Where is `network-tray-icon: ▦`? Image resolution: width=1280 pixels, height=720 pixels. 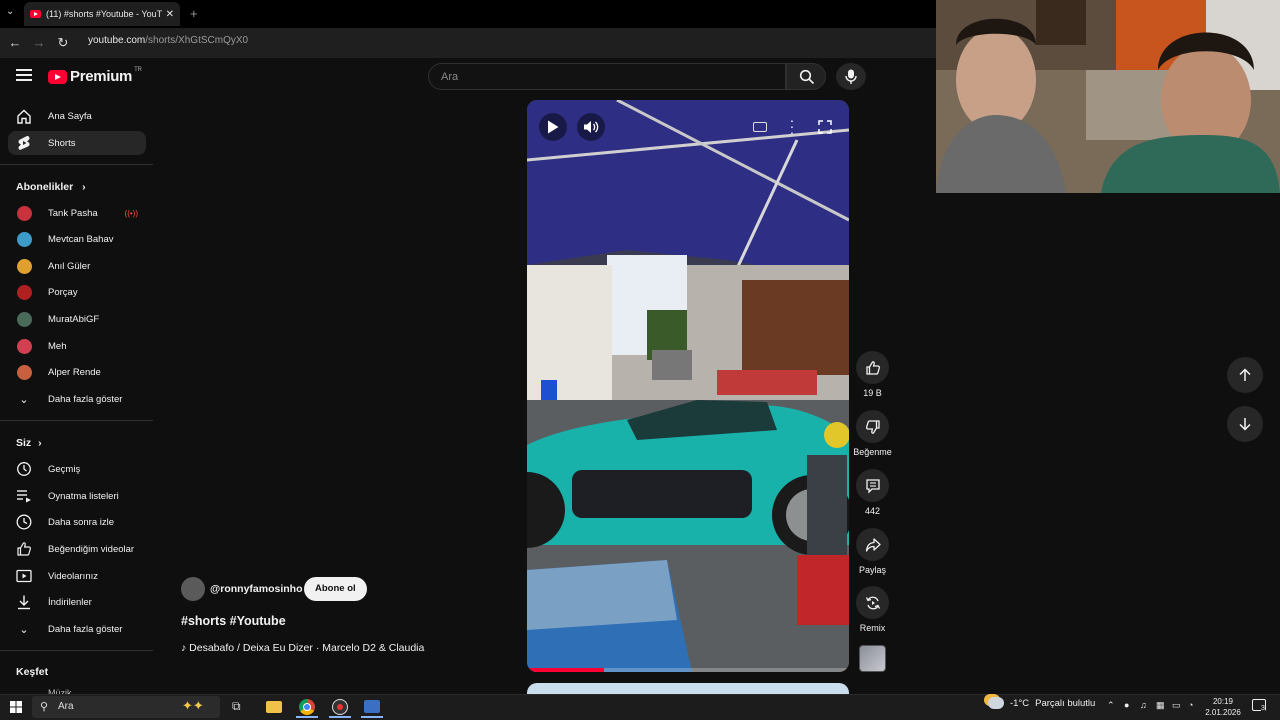
network-tray-icon: ▦ is located at coordinates (1160, 705).